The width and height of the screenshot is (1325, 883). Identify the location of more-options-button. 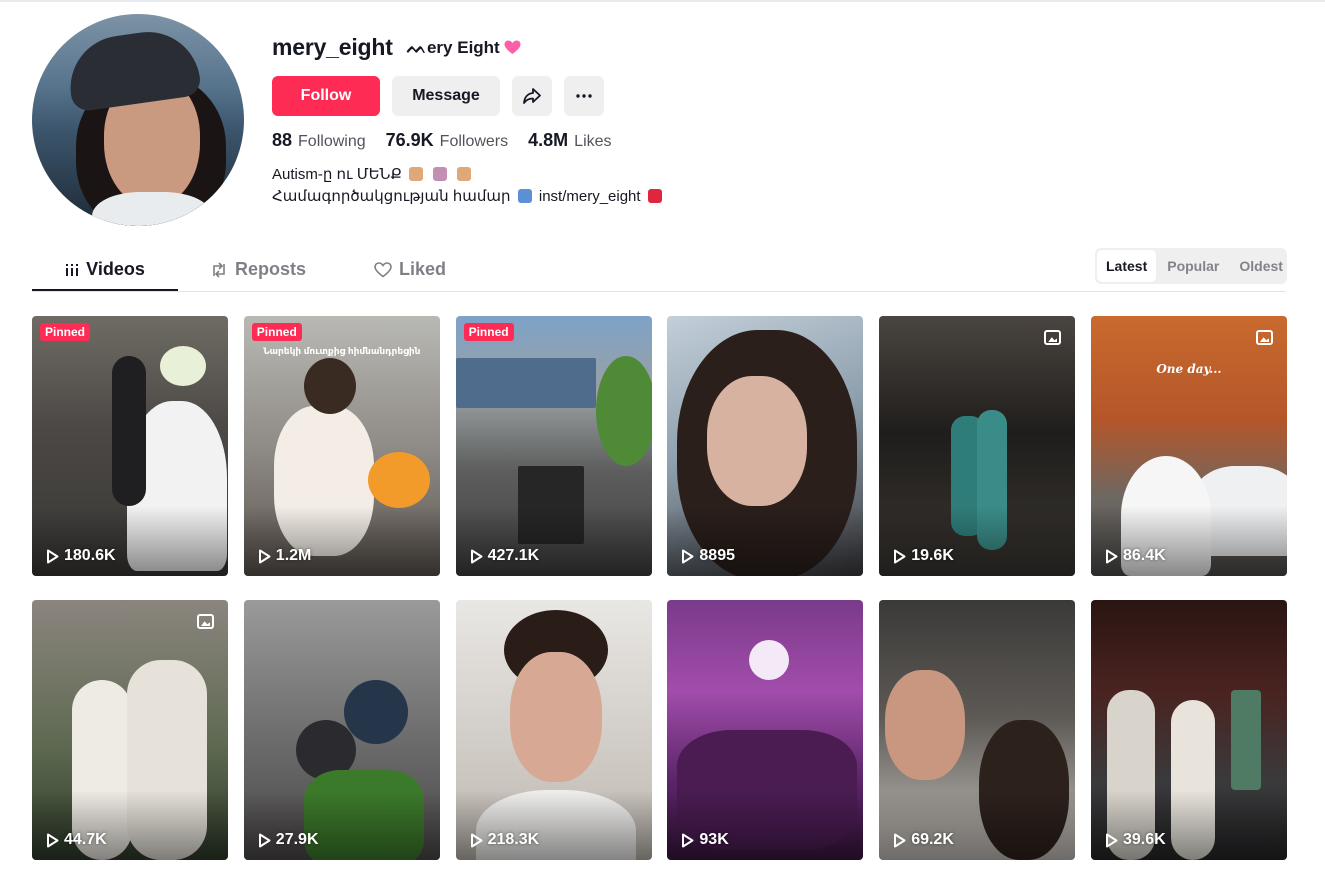
(584, 96).